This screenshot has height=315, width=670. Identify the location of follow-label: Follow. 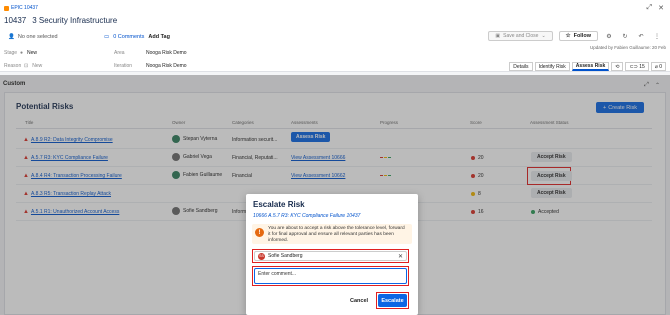
(582, 36).